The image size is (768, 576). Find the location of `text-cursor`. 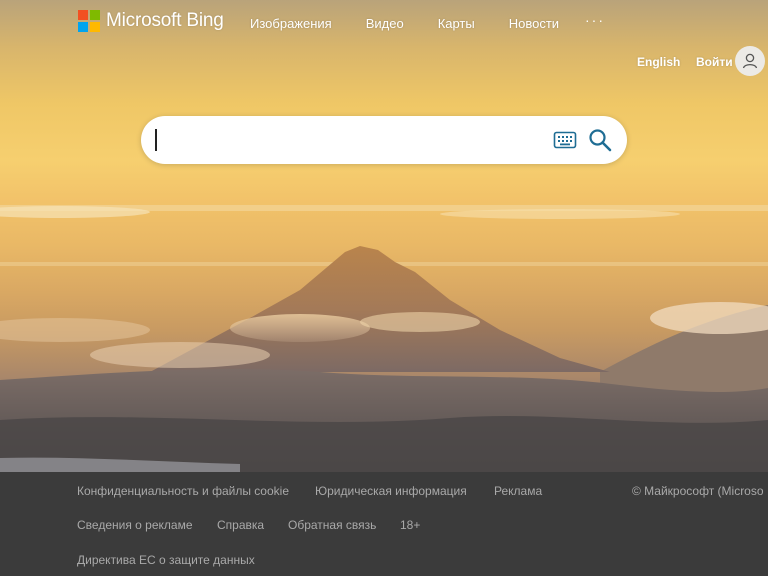

text-cursor is located at coordinates (156, 140).